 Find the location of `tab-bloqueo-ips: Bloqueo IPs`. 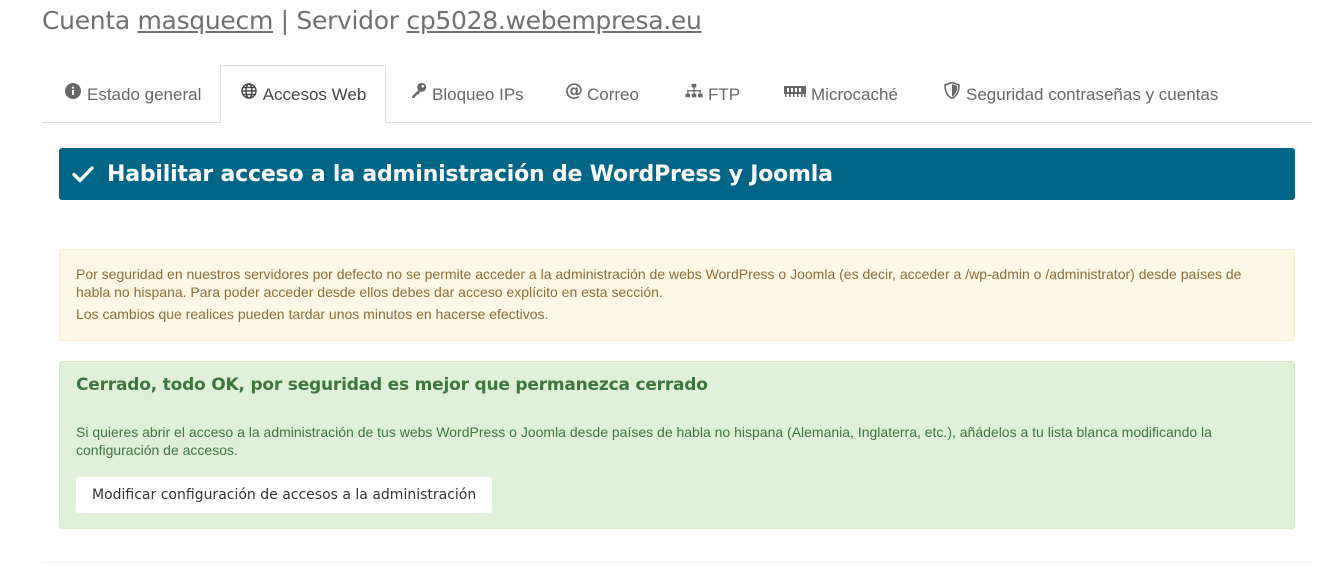

tab-bloqueo-ips: Bloqueo IPs is located at coordinates (466, 93).